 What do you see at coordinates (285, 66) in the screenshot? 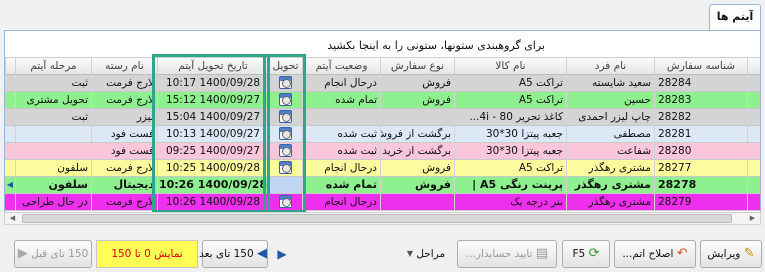
I see `col-header-delivery: تحویل` at bounding box center [285, 66].